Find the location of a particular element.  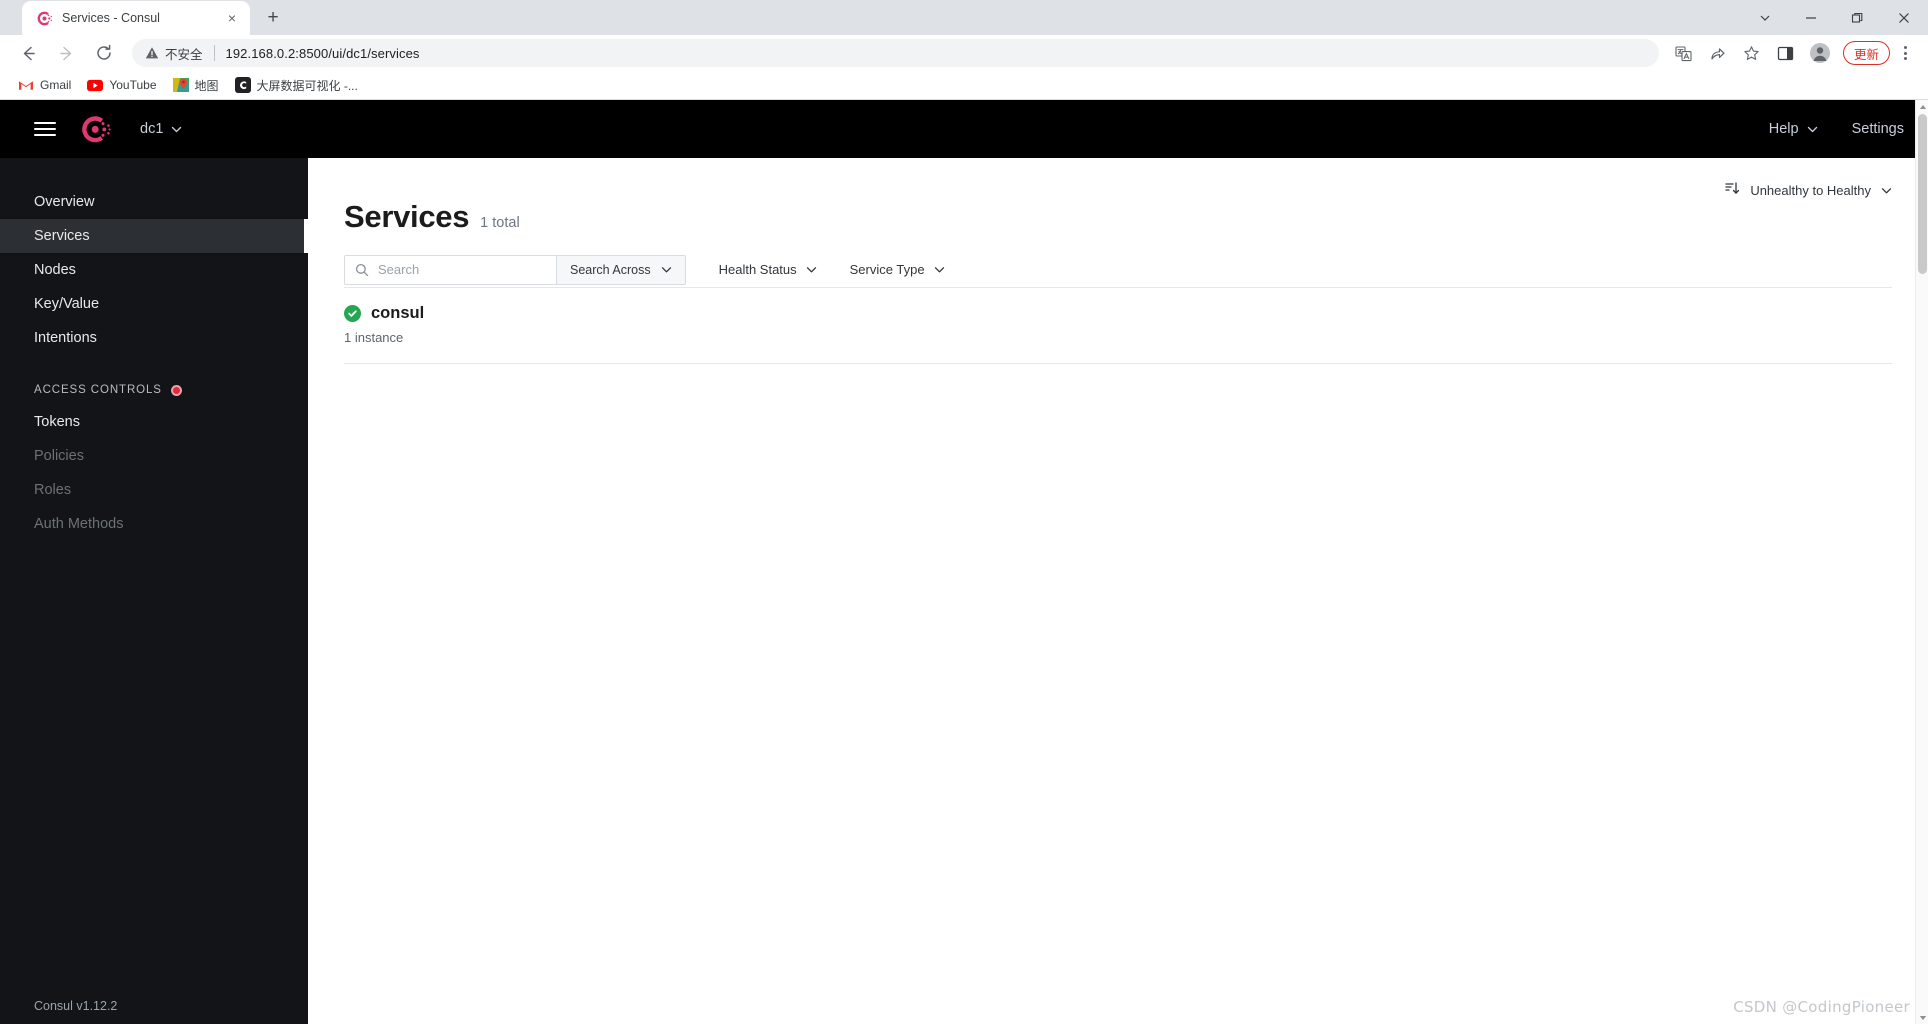

not-secure-warning-icon is located at coordinates (152, 53).